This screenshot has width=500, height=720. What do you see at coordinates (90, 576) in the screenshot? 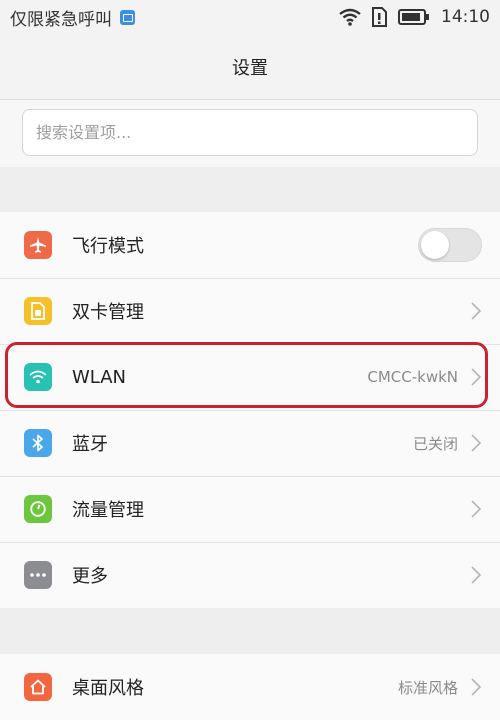
I see `row-label: 更多` at bounding box center [90, 576].